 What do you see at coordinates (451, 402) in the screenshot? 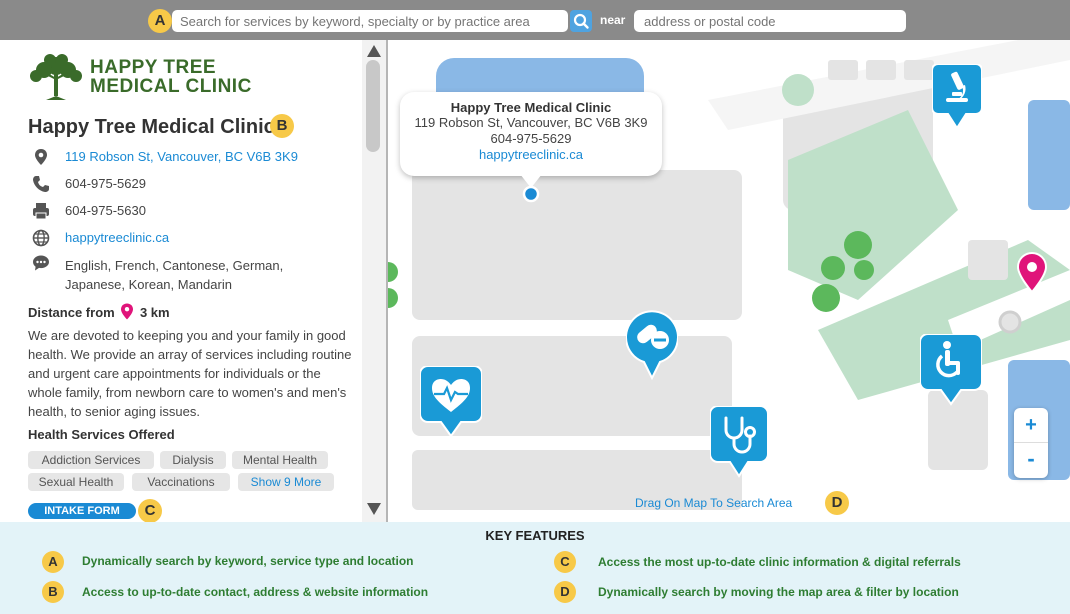
I see `heart-pulse-marker-icon` at bounding box center [451, 402].